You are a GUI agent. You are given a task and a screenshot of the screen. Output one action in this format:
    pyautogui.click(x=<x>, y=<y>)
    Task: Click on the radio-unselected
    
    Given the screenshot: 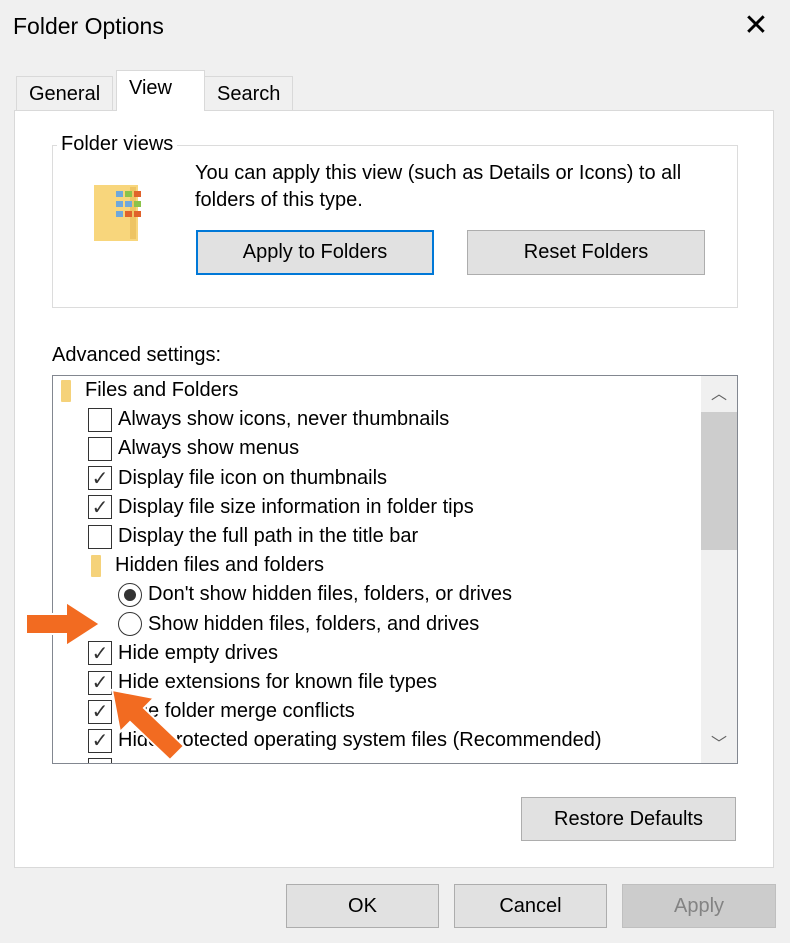 What is the action you would take?
    pyautogui.click(x=130, y=624)
    